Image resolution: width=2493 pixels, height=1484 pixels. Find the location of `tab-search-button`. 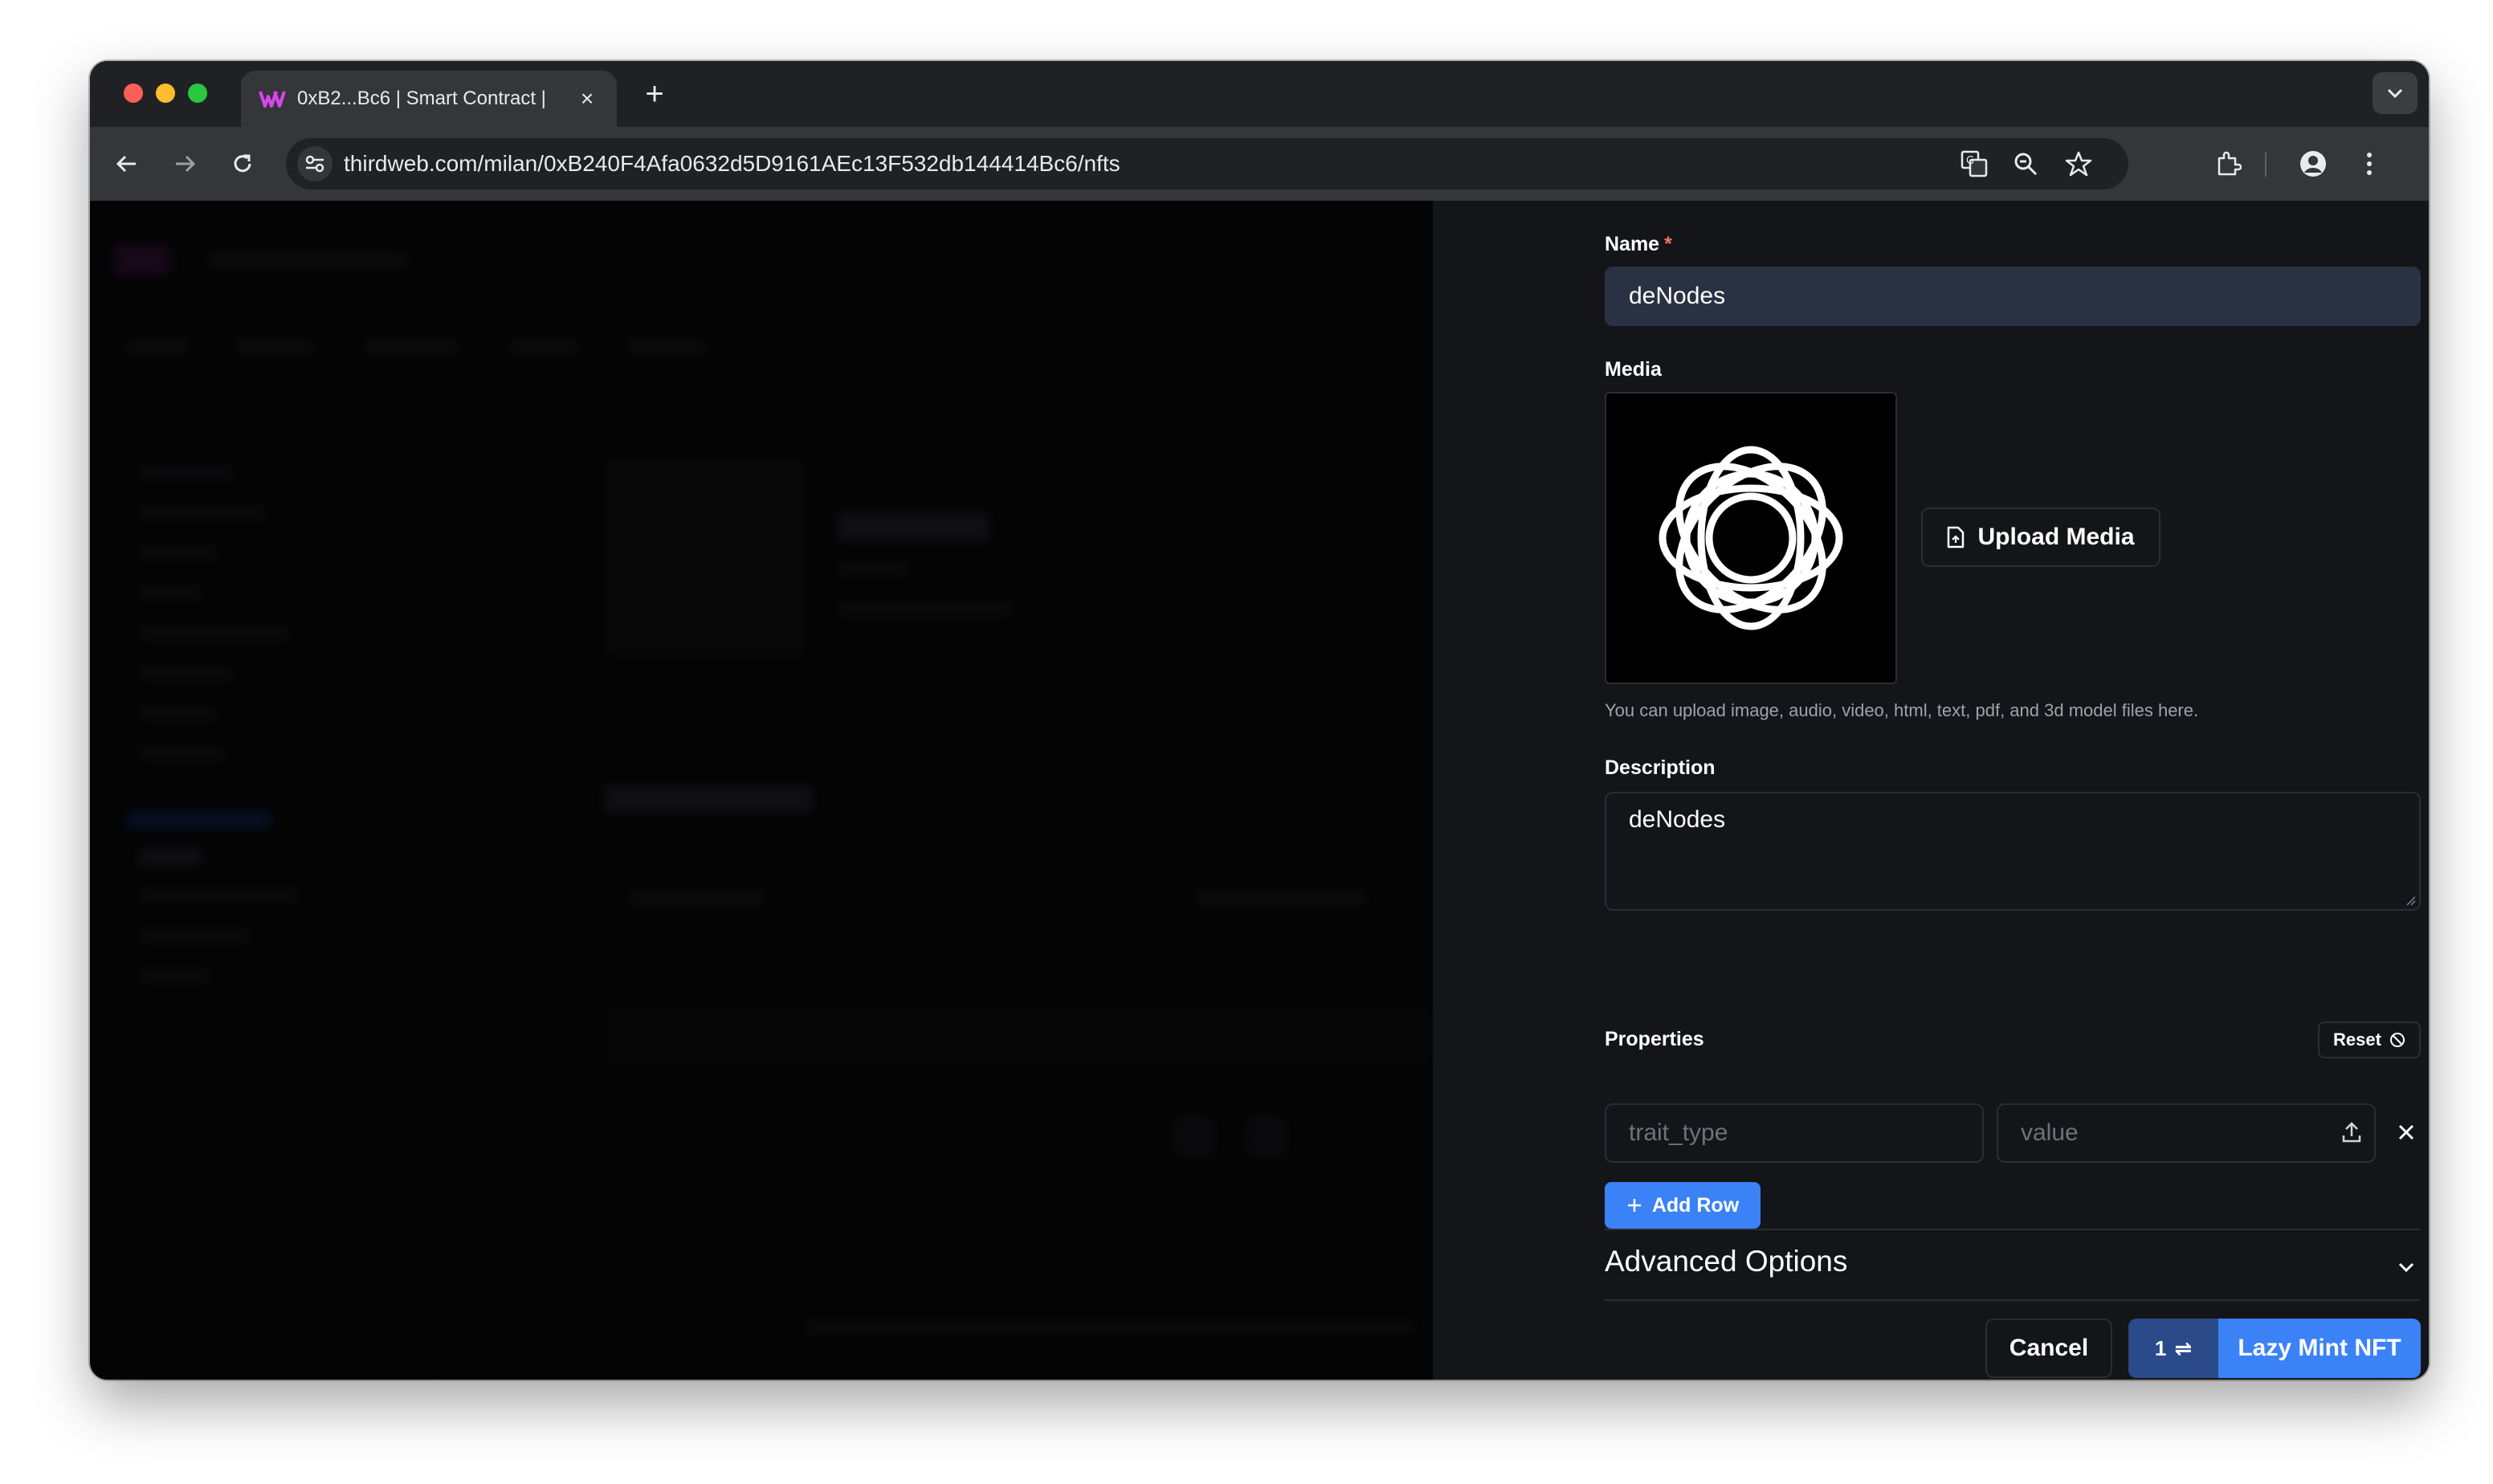

tab-search-button is located at coordinates (2396, 93).